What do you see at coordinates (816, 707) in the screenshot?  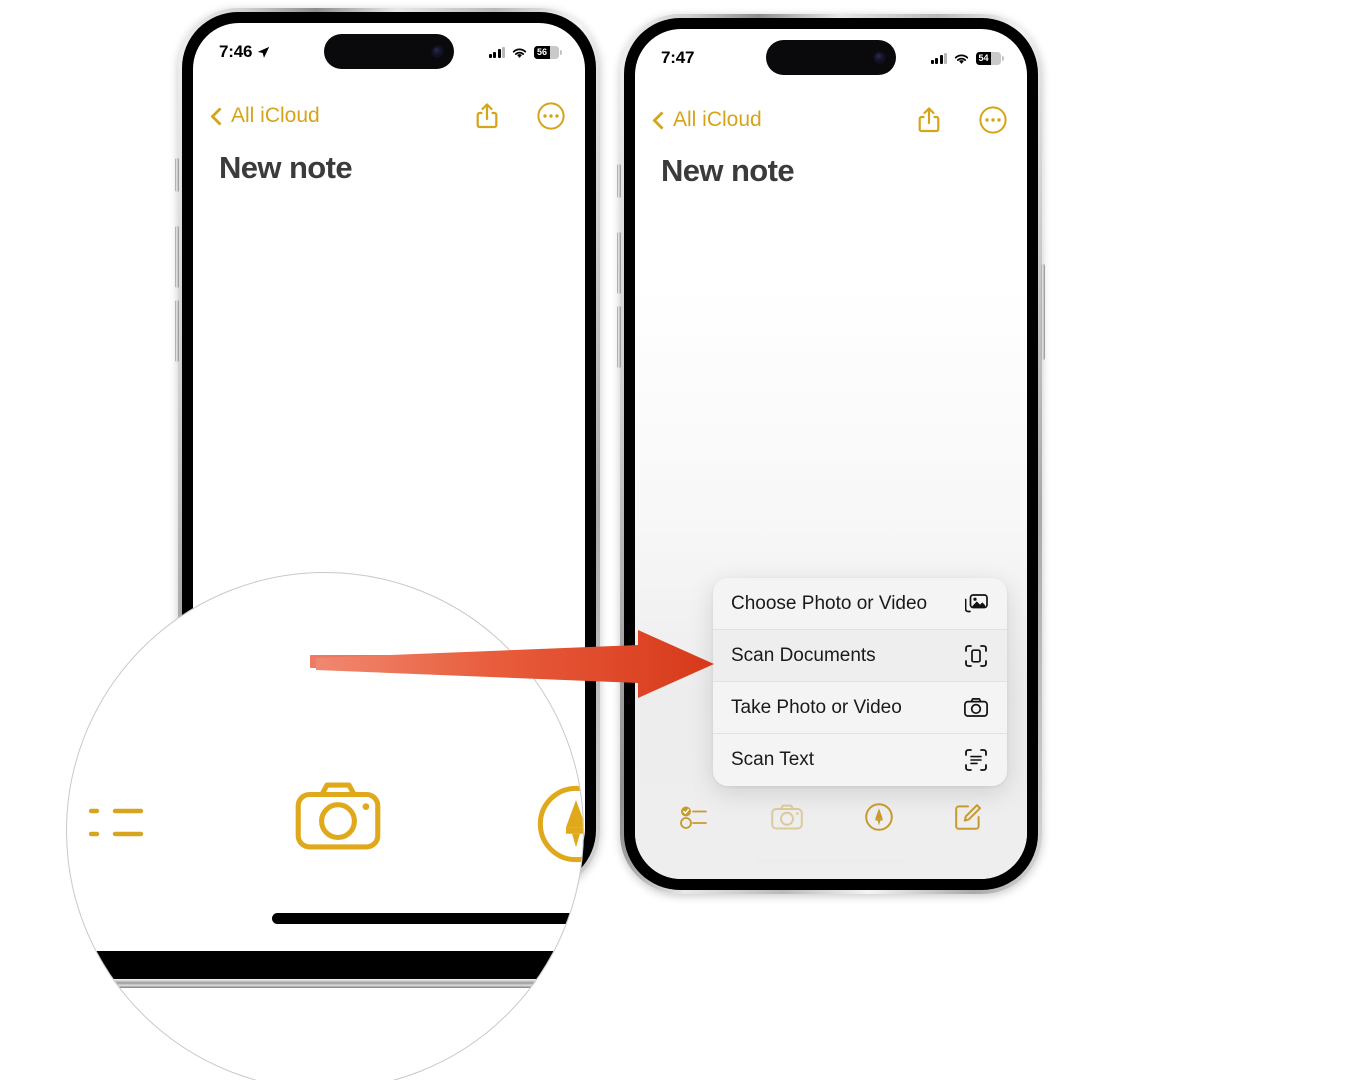 I see `menu-item-label: Take Photo or Video` at bounding box center [816, 707].